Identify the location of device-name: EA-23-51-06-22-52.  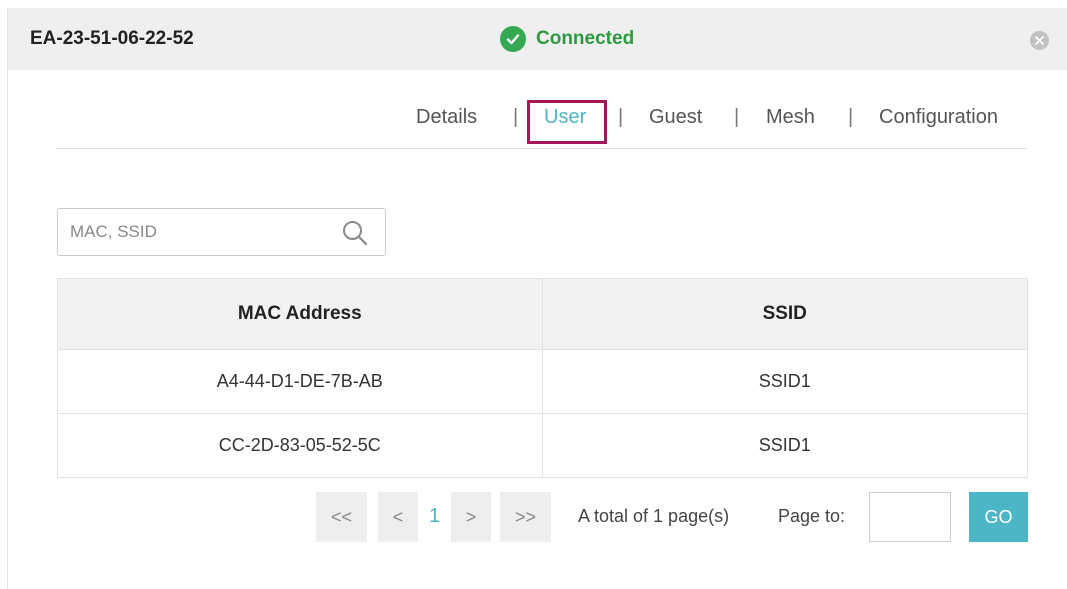
(112, 38).